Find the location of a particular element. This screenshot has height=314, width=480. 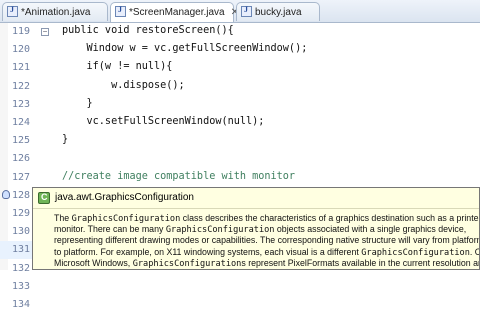

class-icon is located at coordinates (44, 198).